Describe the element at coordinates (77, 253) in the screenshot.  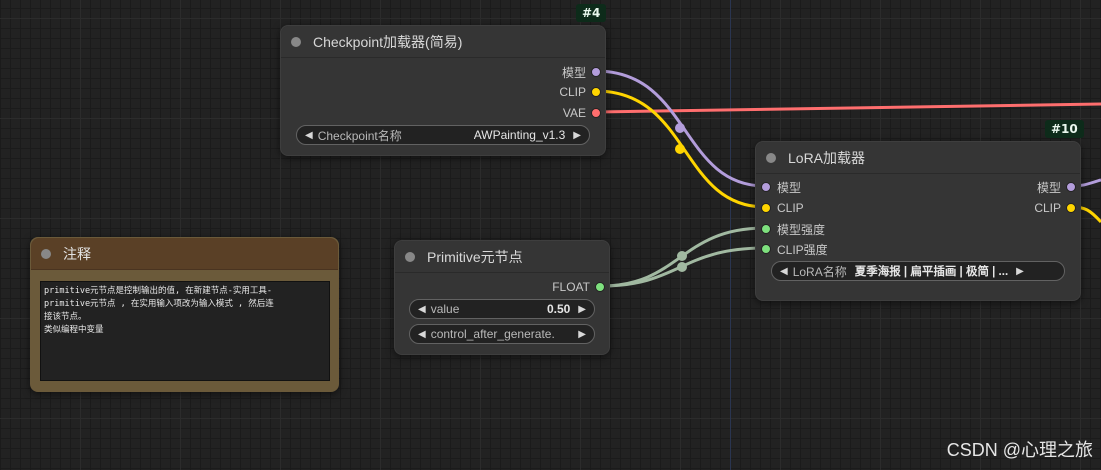
I see `node-title: 注释` at that location.